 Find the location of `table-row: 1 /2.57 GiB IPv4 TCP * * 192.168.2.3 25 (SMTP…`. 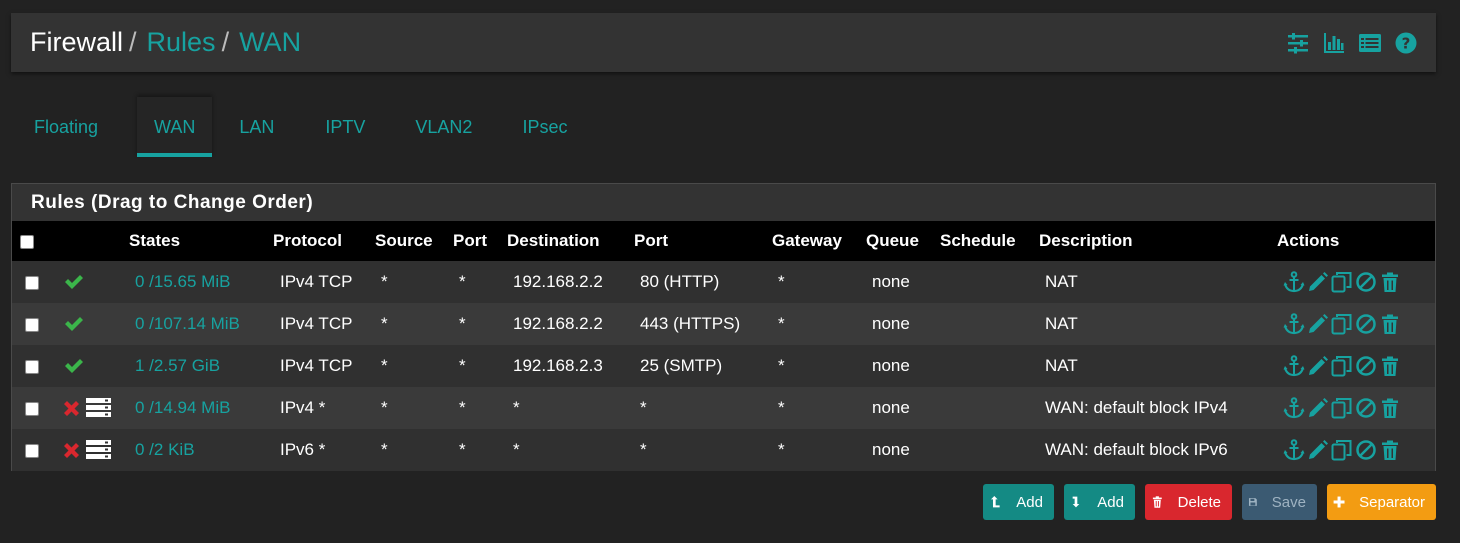

table-row: 1 /2.57 GiB IPv4 TCP * * 192.168.2.3 25 (SMTP… is located at coordinates (723, 366).